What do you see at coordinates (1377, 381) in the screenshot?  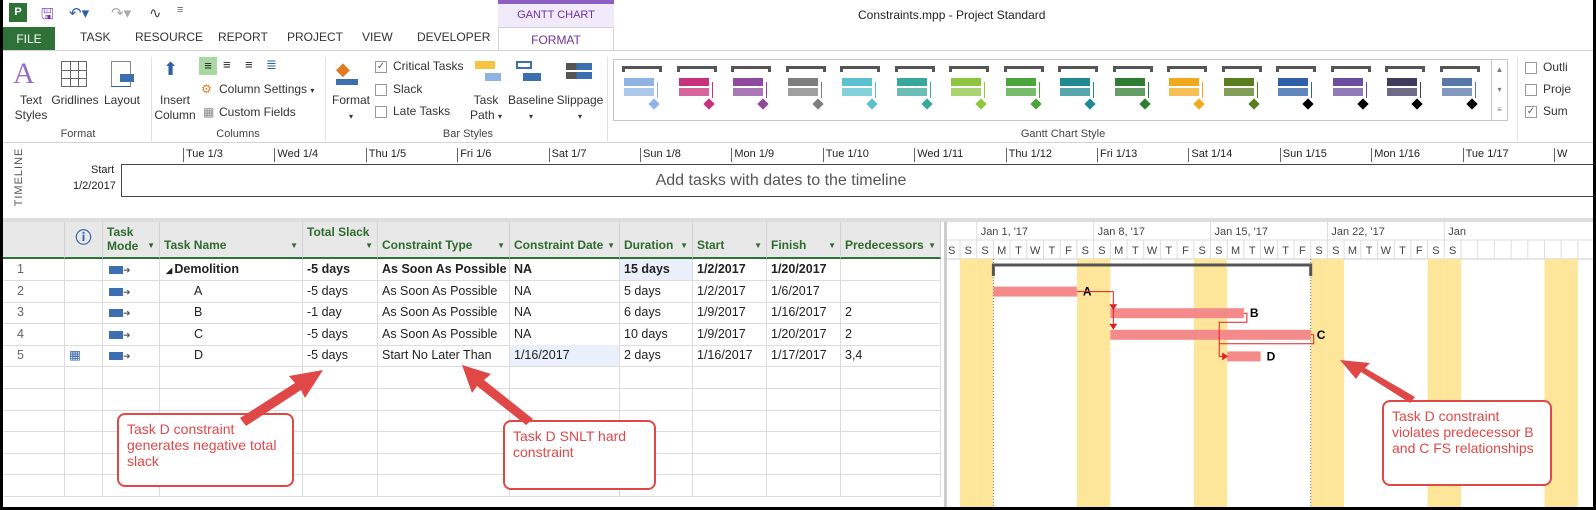 I see `arrow-to-bar-d` at bounding box center [1377, 381].